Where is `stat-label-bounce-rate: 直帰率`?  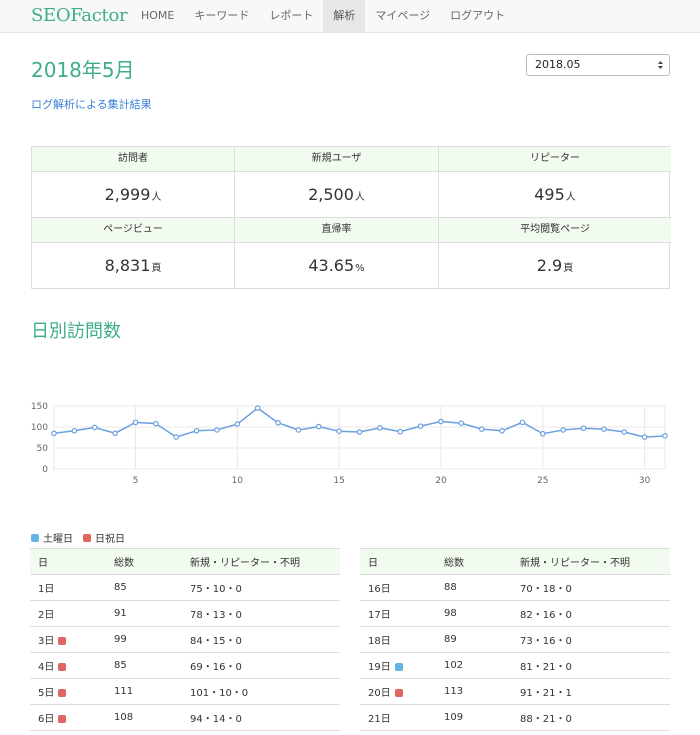
stat-label-bounce-rate: 直帰率 is located at coordinates (337, 230).